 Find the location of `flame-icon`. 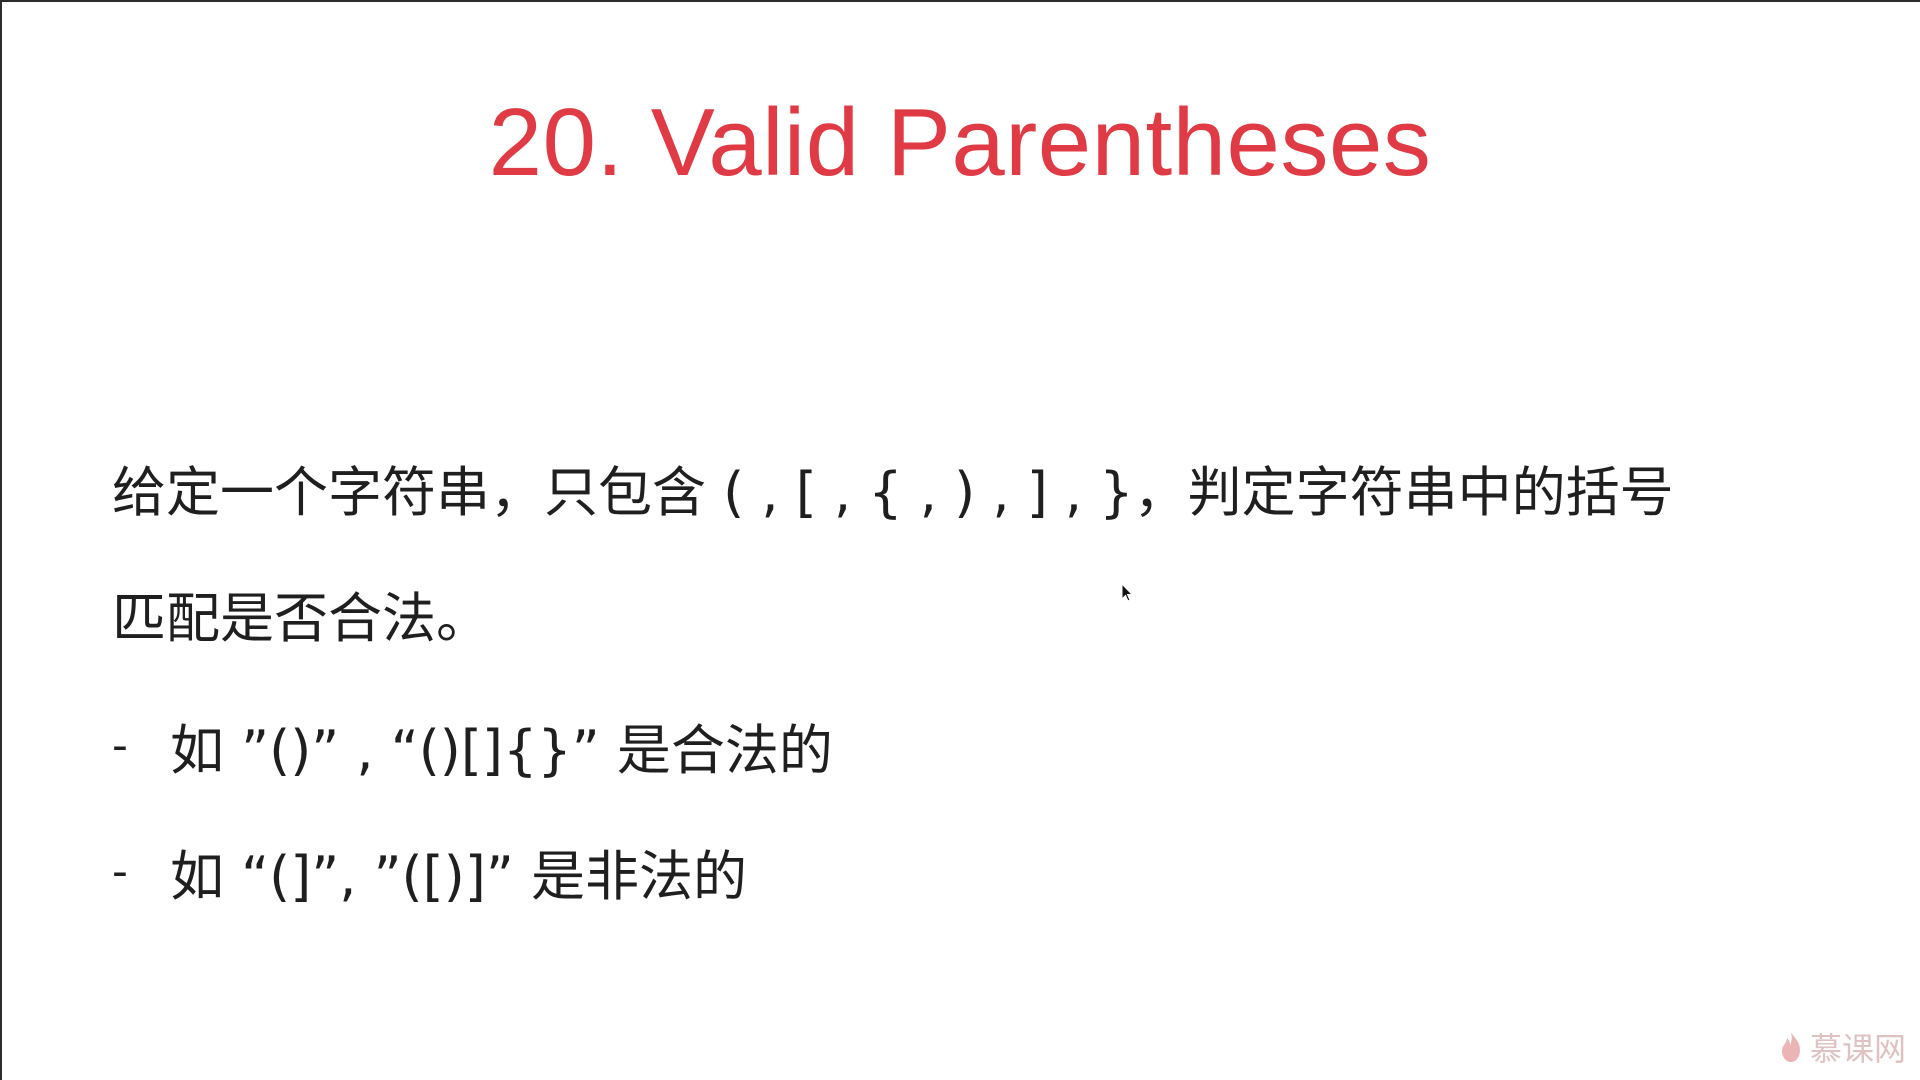

flame-icon is located at coordinates (1790, 1047).